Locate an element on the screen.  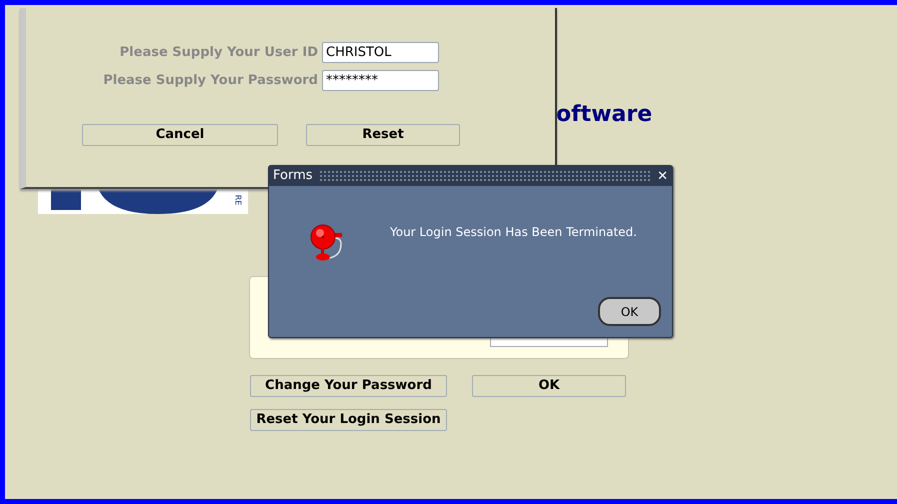
cancel-button: Cancel is located at coordinates (180, 135).